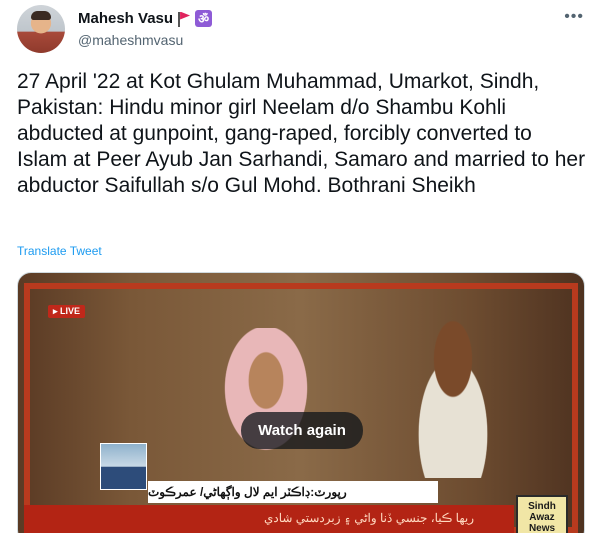 The height and width of the screenshot is (533, 604). Describe the element at coordinates (41, 29) in the screenshot. I see `avatar` at that location.